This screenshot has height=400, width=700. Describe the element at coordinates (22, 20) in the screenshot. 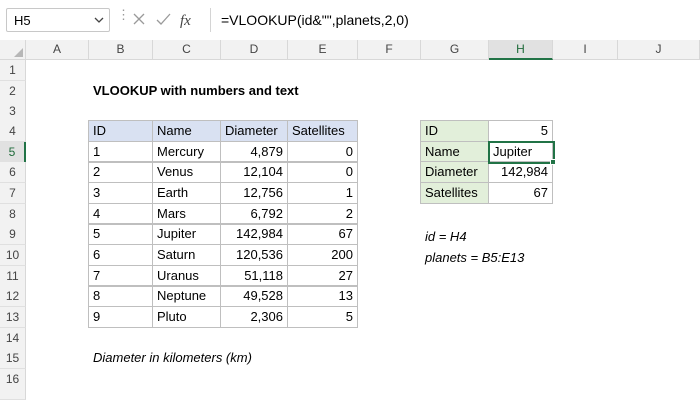

I see `name-box-value: H5` at that location.